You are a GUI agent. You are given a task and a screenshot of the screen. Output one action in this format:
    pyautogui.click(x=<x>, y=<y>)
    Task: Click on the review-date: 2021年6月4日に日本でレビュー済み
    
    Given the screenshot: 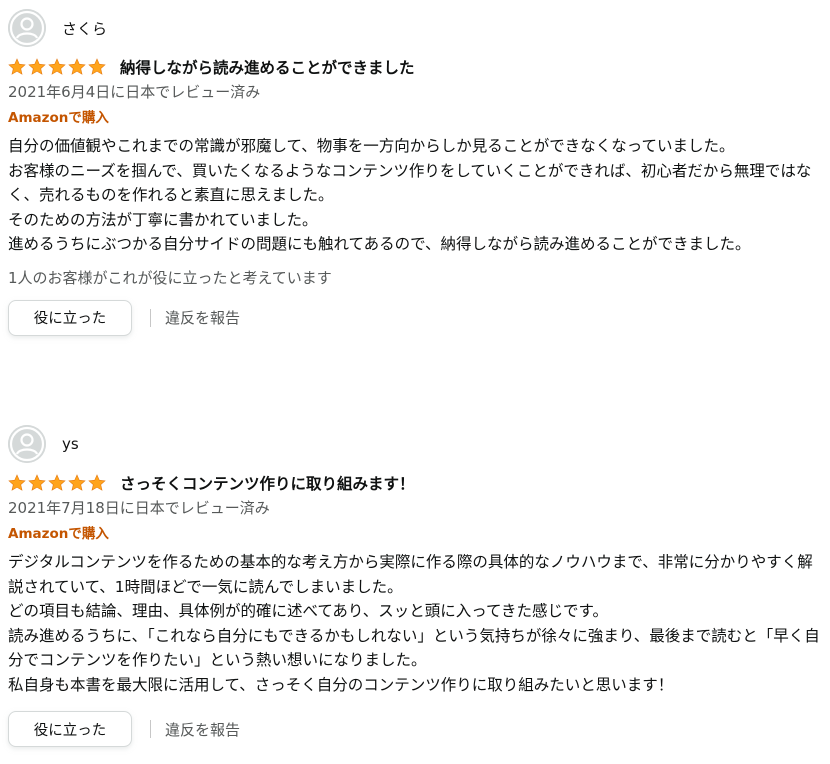 What is the action you would take?
    pyautogui.click(x=134, y=92)
    